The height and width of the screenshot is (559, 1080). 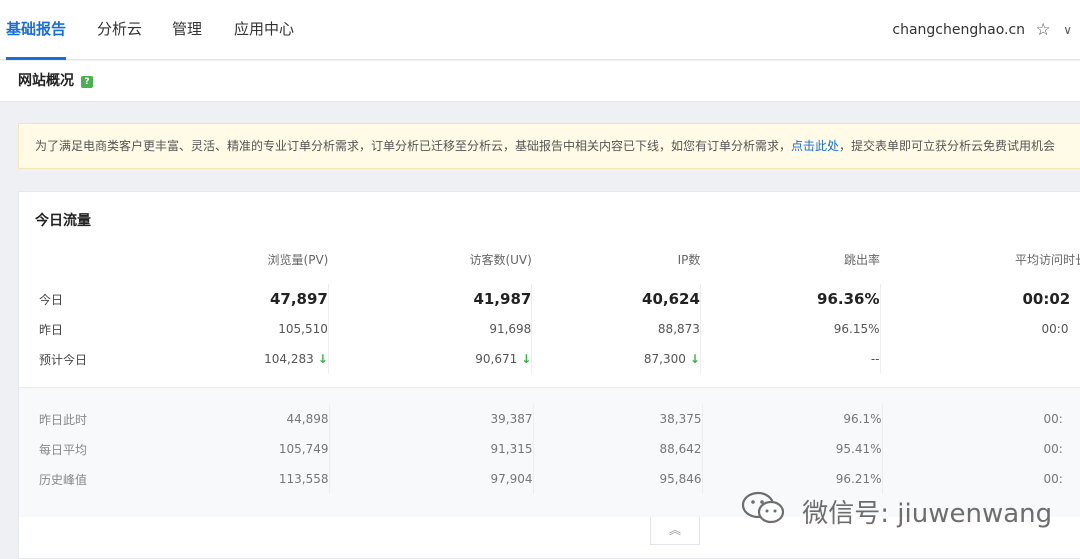 I want to click on cell-value: 87,300, so click(x=664, y=359).